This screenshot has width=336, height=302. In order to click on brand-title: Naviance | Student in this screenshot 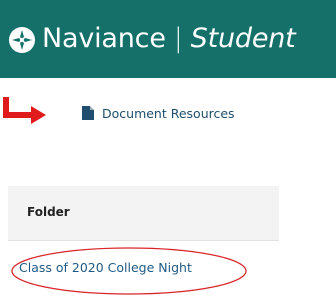, I will do `click(169, 39)`.